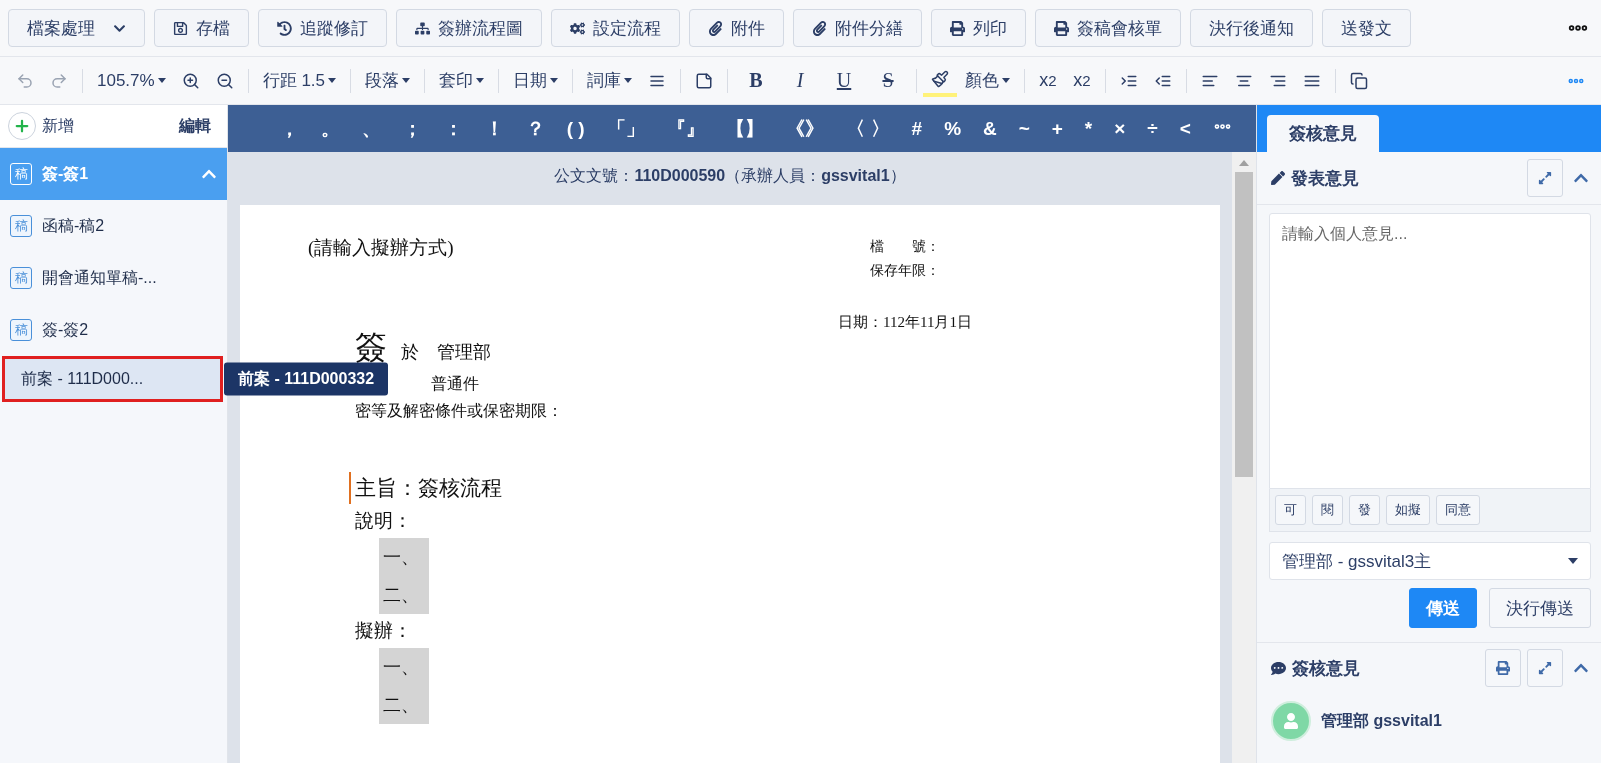 The image size is (1601, 763). What do you see at coordinates (905, 271) in the screenshot?
I see `retention-label: 保存年限：` at bounding box center [905, 271].